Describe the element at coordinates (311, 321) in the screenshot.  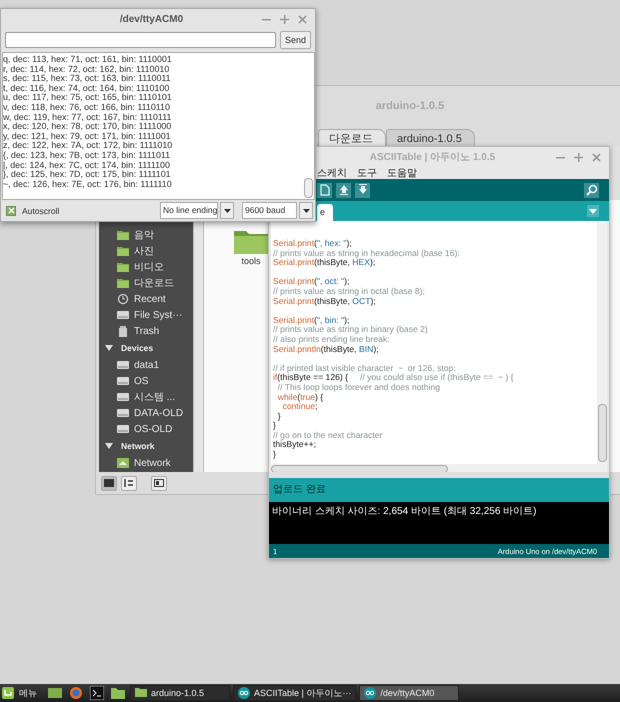
I see `code-line: Serial.print(", bin: ");` at that location.